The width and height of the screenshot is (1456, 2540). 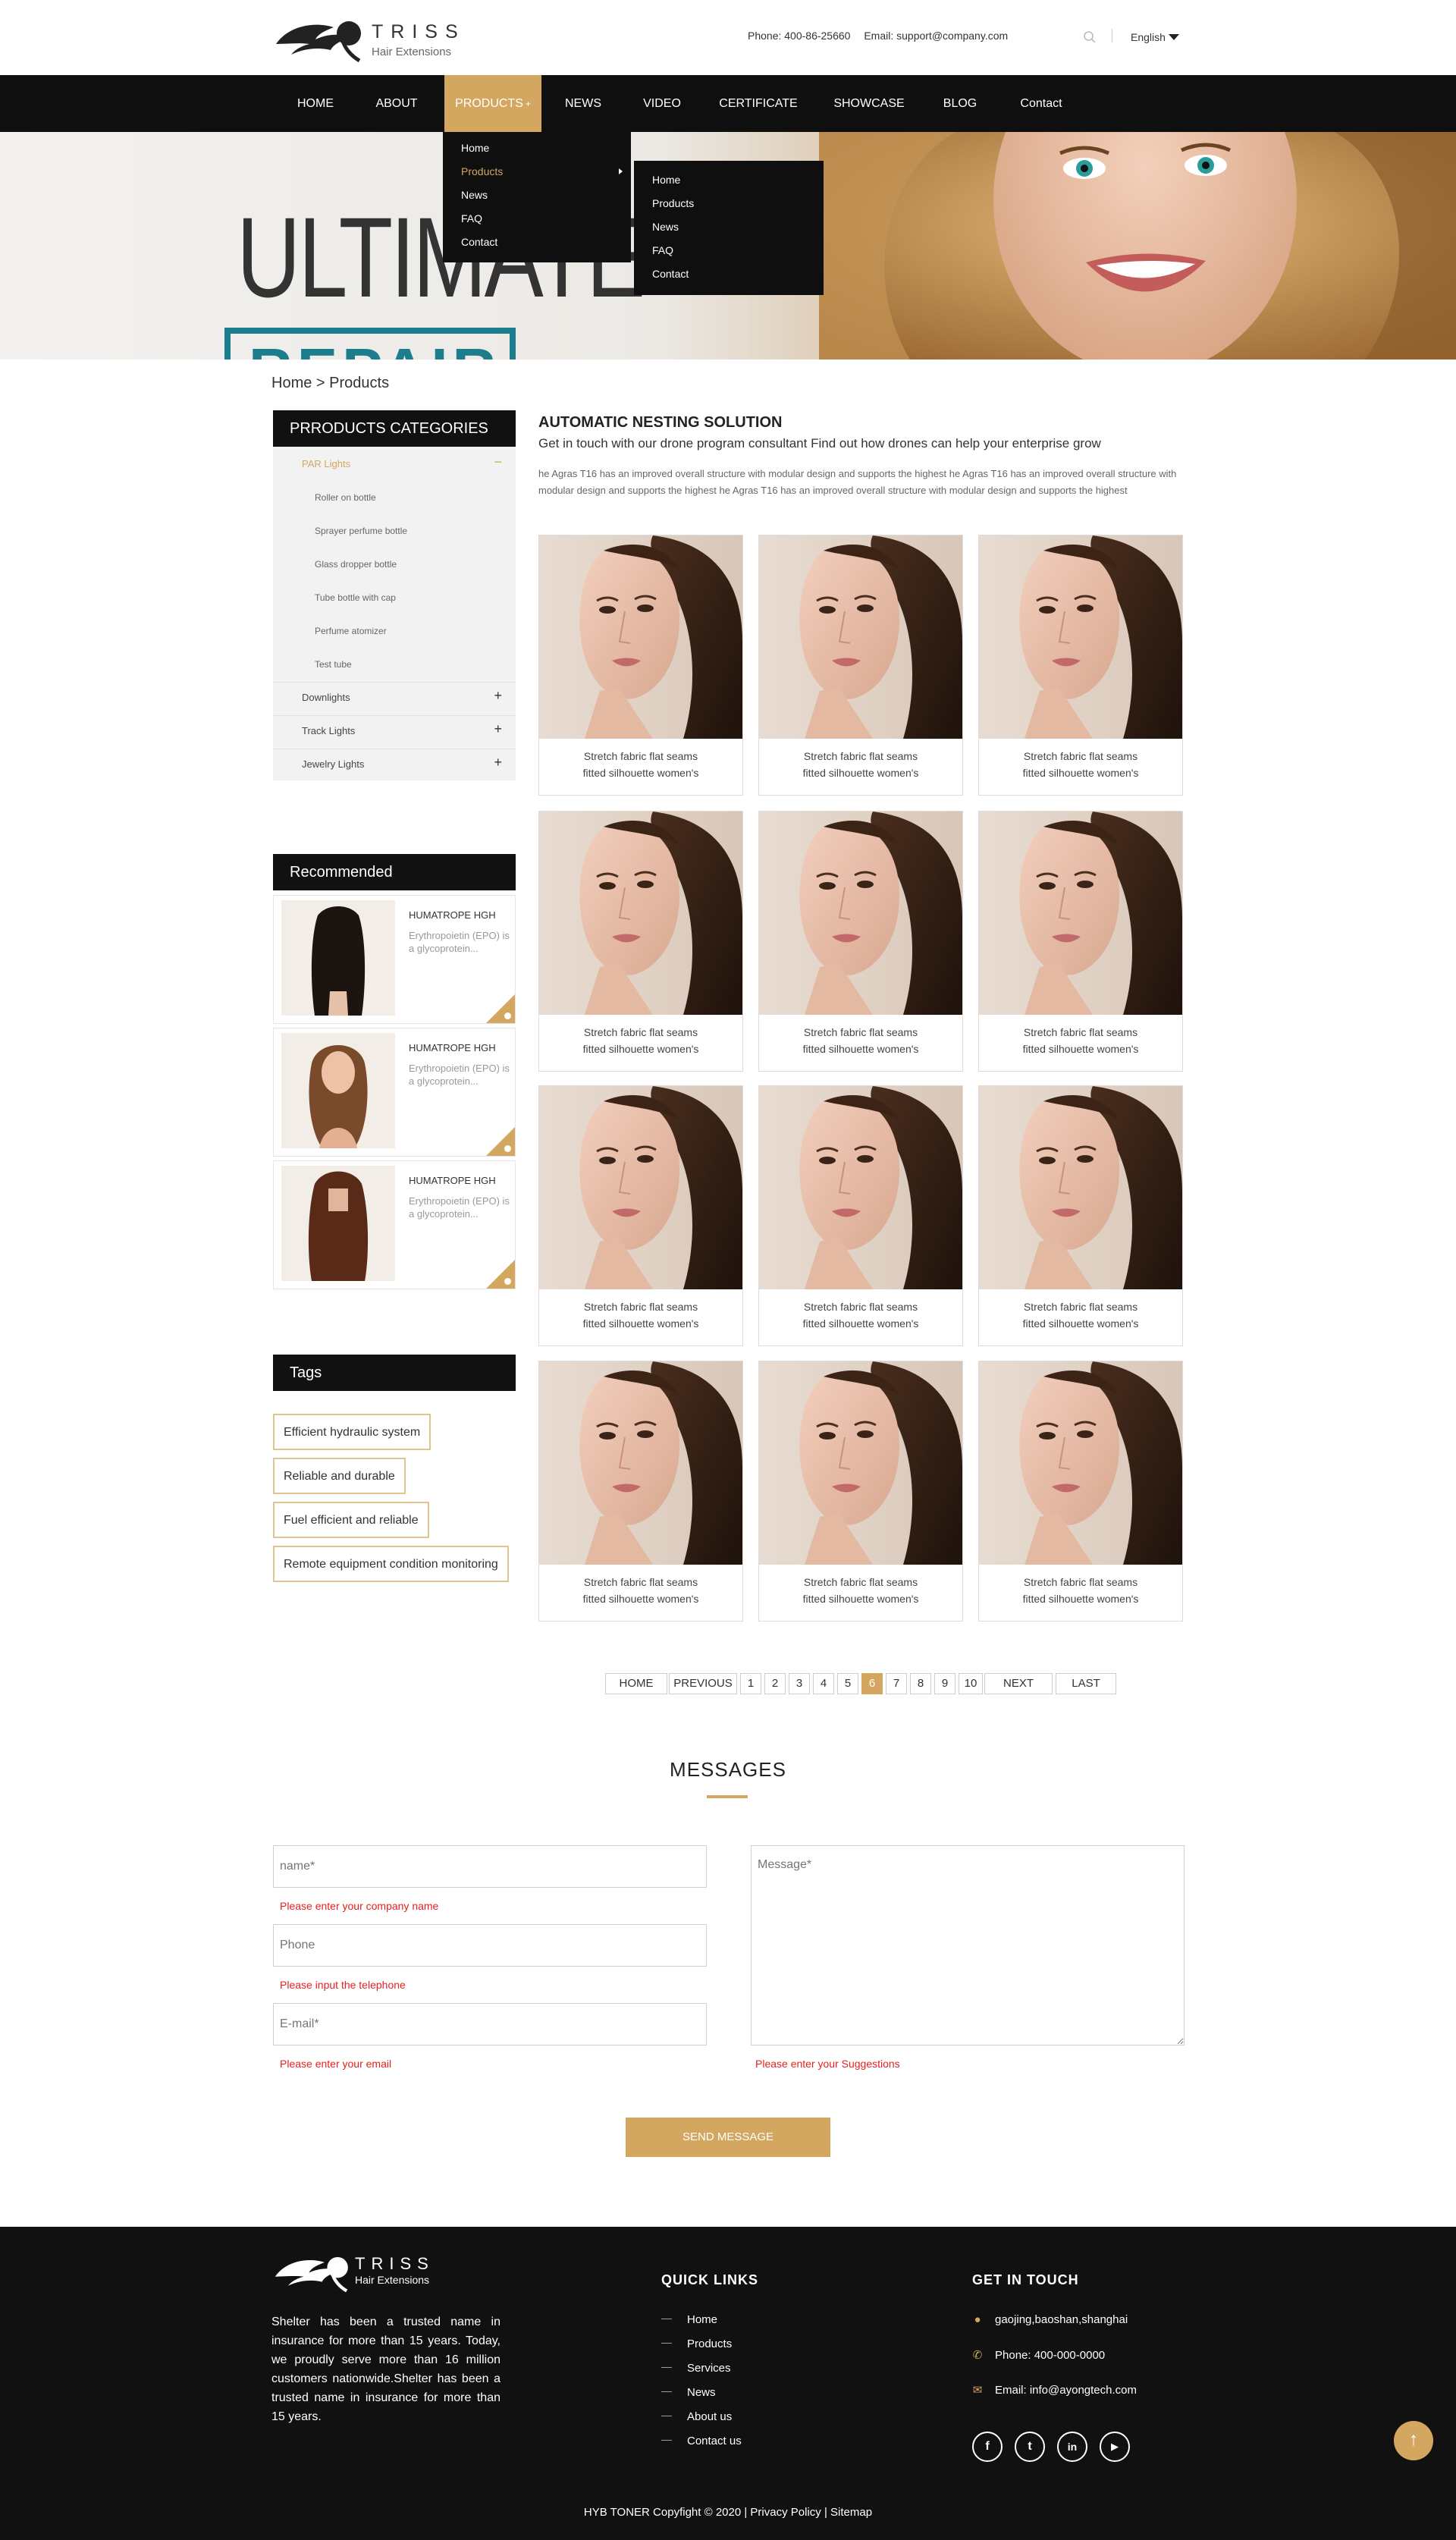 What do you see at coordinates (696, 2343) in the screenshot?
I see `footer-link-products: Products` at bounding box center [696, 2343].